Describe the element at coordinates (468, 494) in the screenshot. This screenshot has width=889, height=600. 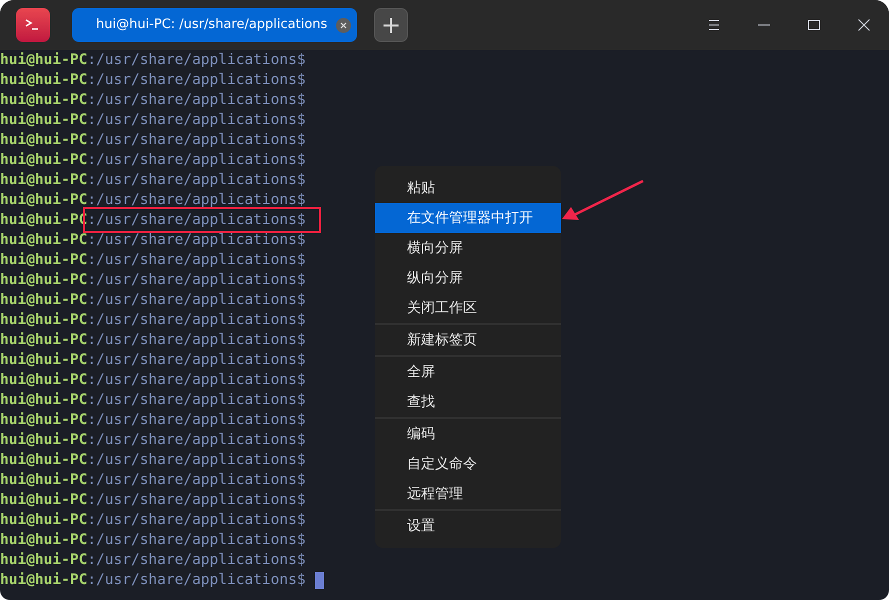
I see `menu-item: 远程管理` at that location.